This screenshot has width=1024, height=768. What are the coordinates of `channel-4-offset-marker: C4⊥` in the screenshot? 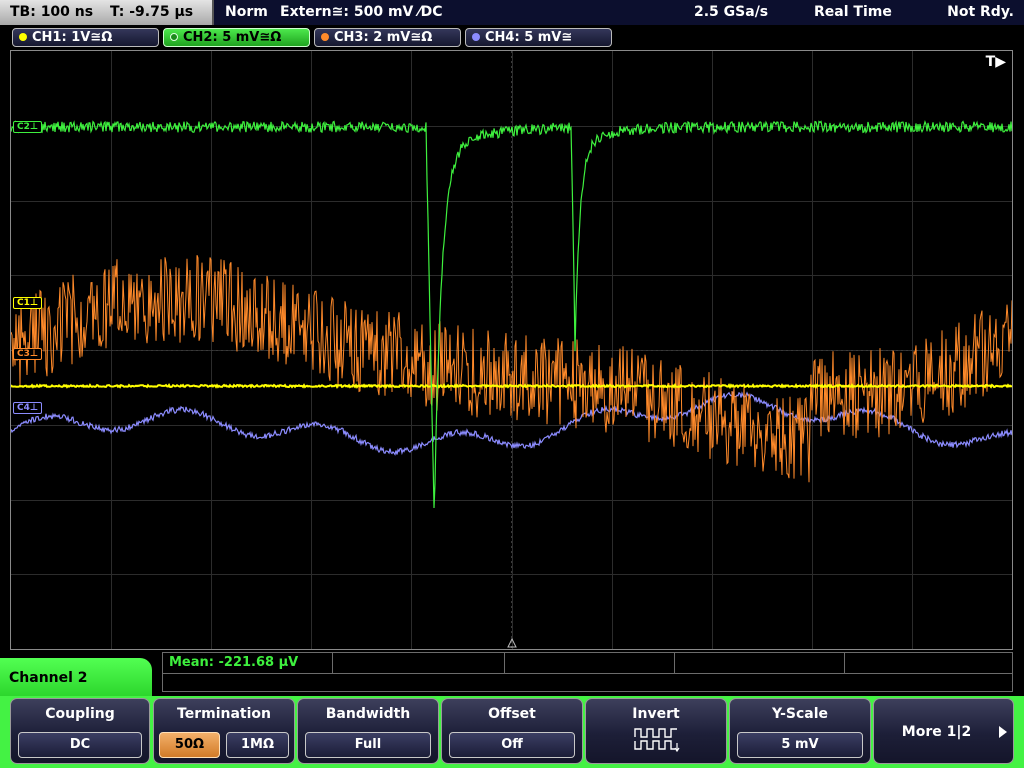 It's located at (28, 408).